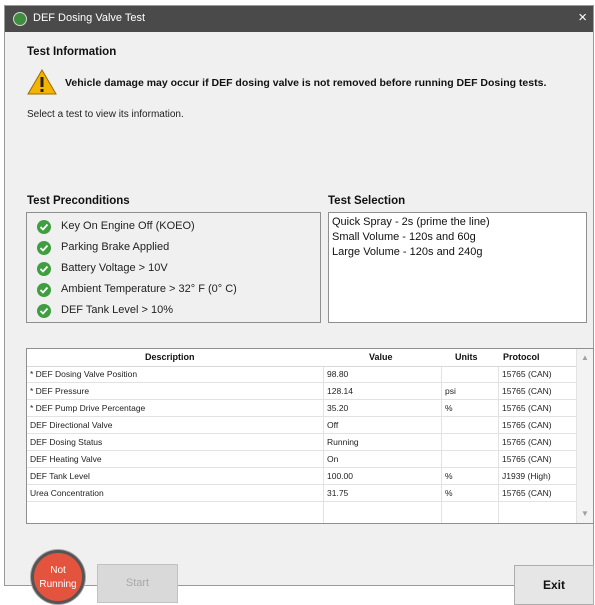 This screenshot has height=605, width=595. What do you see at coordinates (114, 268) in the screenshot?
I see `precondition-label: Battery Voltage > 10V` at bounding box center [114, 268].